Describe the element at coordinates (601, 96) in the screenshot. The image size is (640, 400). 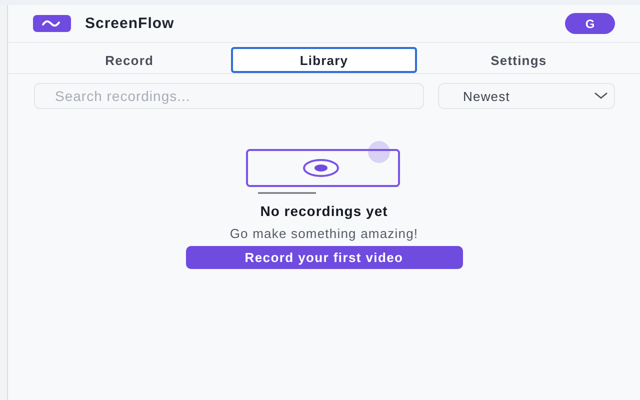
I see `chevron-down-icon` at that location.